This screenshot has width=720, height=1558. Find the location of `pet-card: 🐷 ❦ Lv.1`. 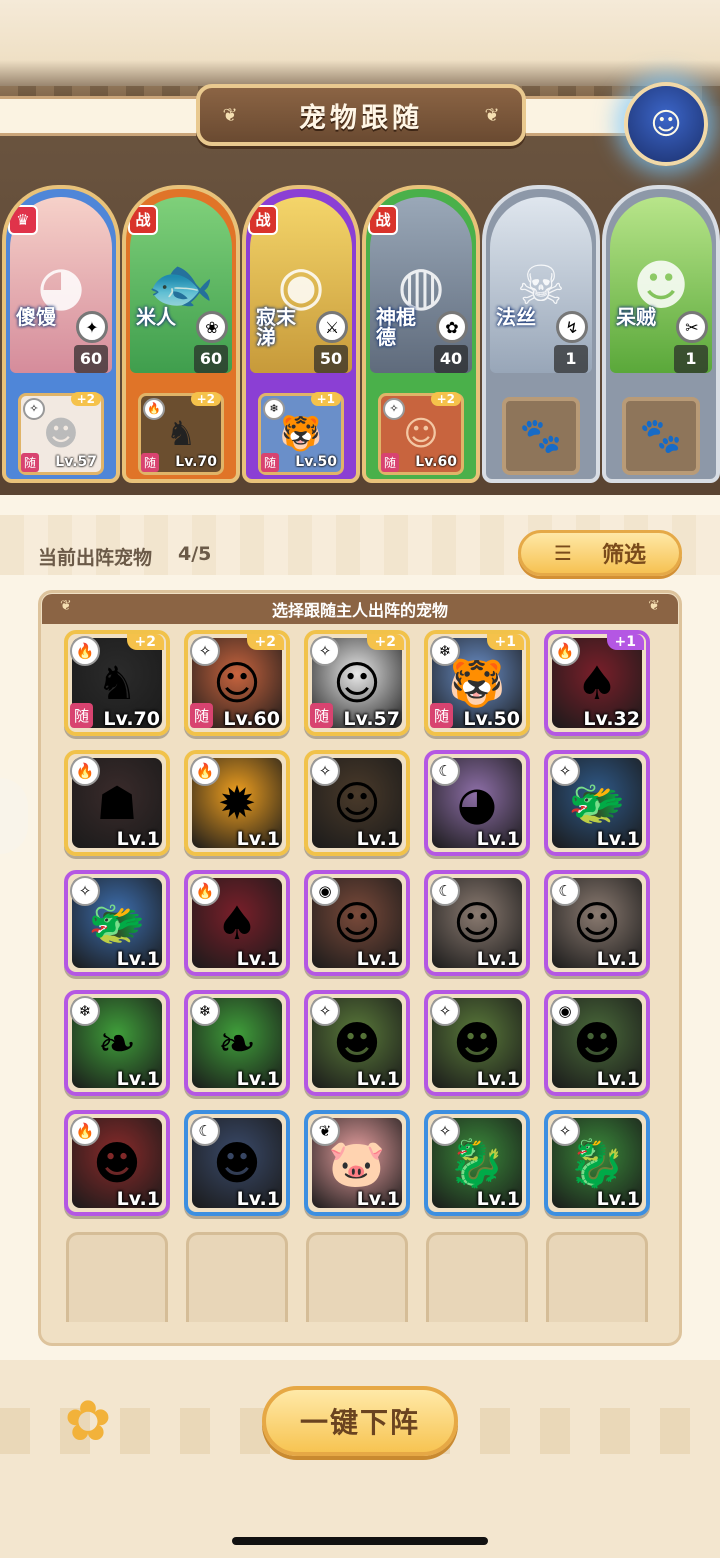

pet-card: 🐷 ❦ Lv.1 is located at coordinates (357, 1163).